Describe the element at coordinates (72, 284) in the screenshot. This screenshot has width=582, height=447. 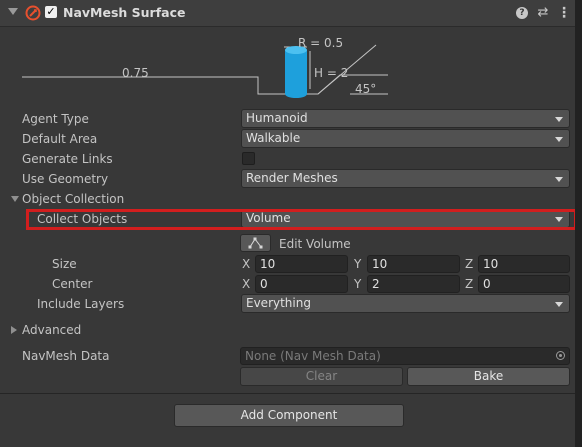
I see `center-label: Center` at that location.